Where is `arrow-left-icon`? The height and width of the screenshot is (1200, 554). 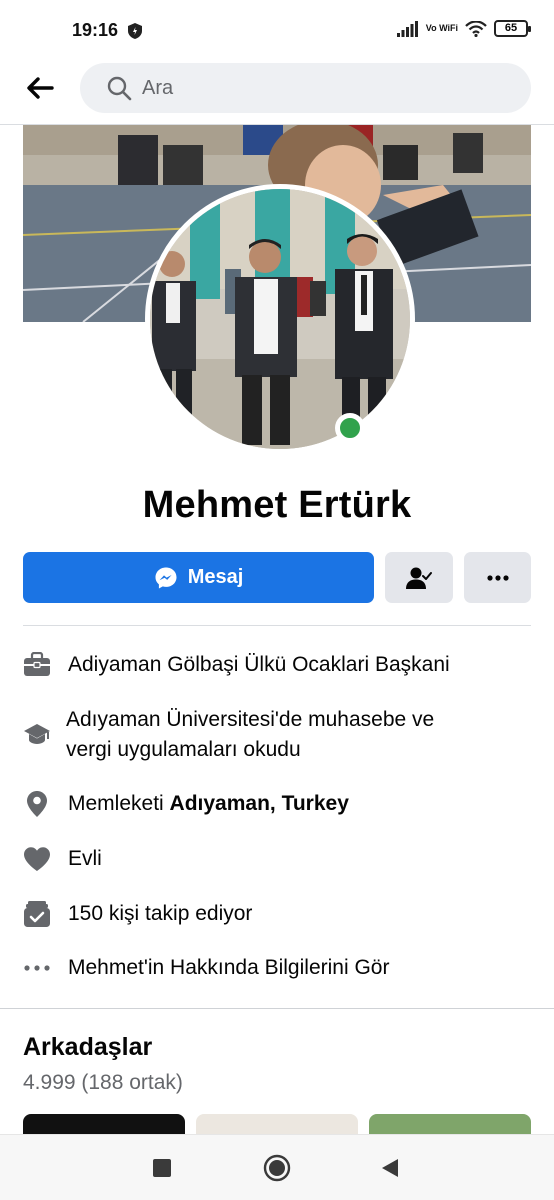 arrow-left-icon is located at coordinates (40, 88).